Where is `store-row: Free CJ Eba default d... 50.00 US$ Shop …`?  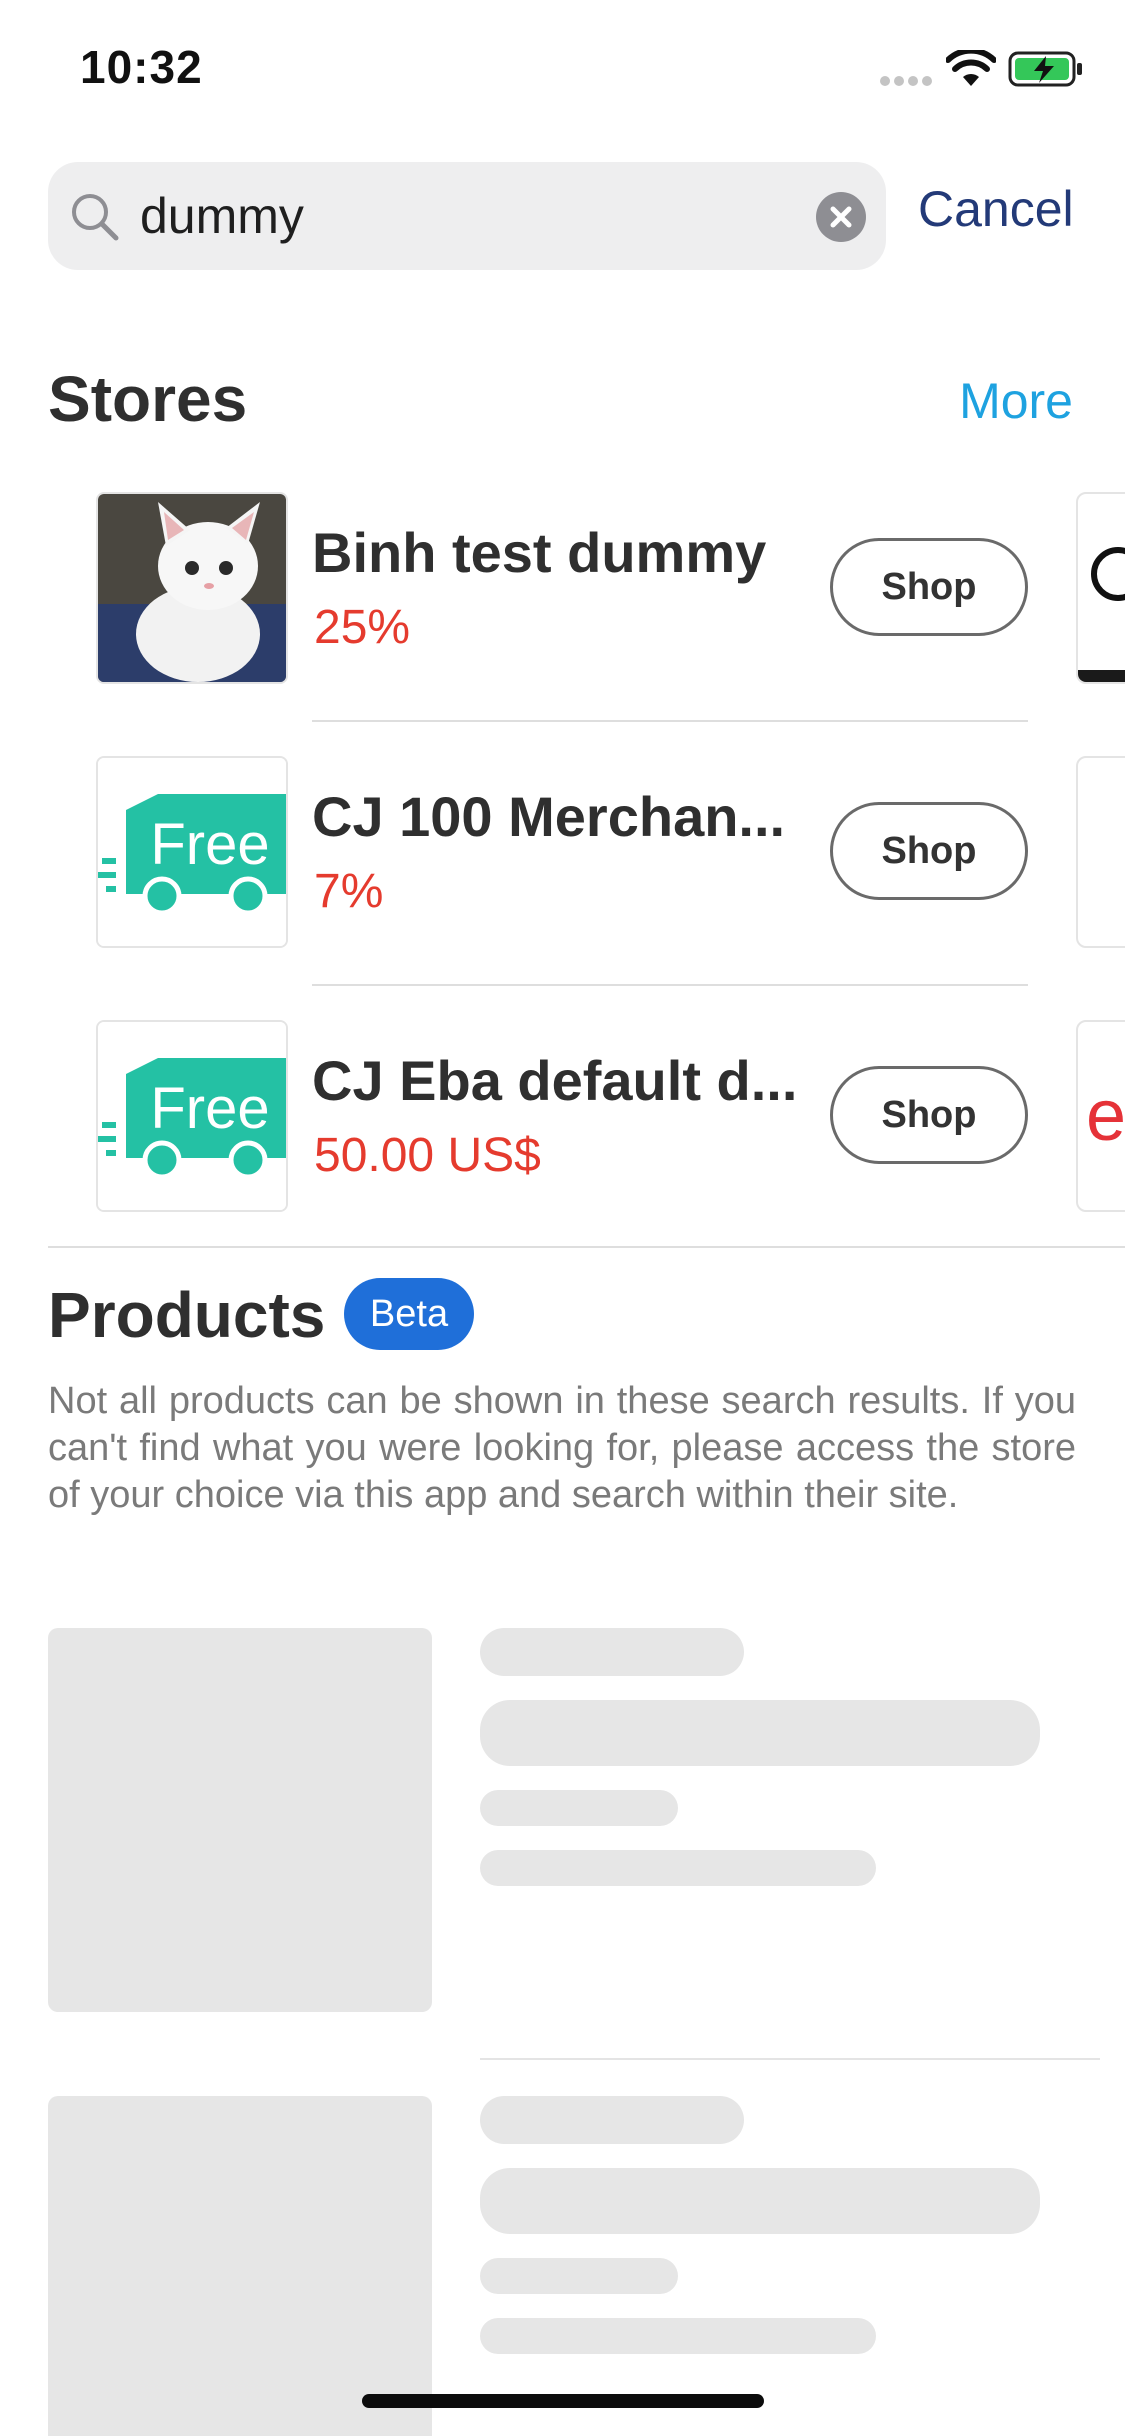
store-row: Free CJ Eba default d... 50.00 US$ Shop … is located at coordinates (562, 1152).